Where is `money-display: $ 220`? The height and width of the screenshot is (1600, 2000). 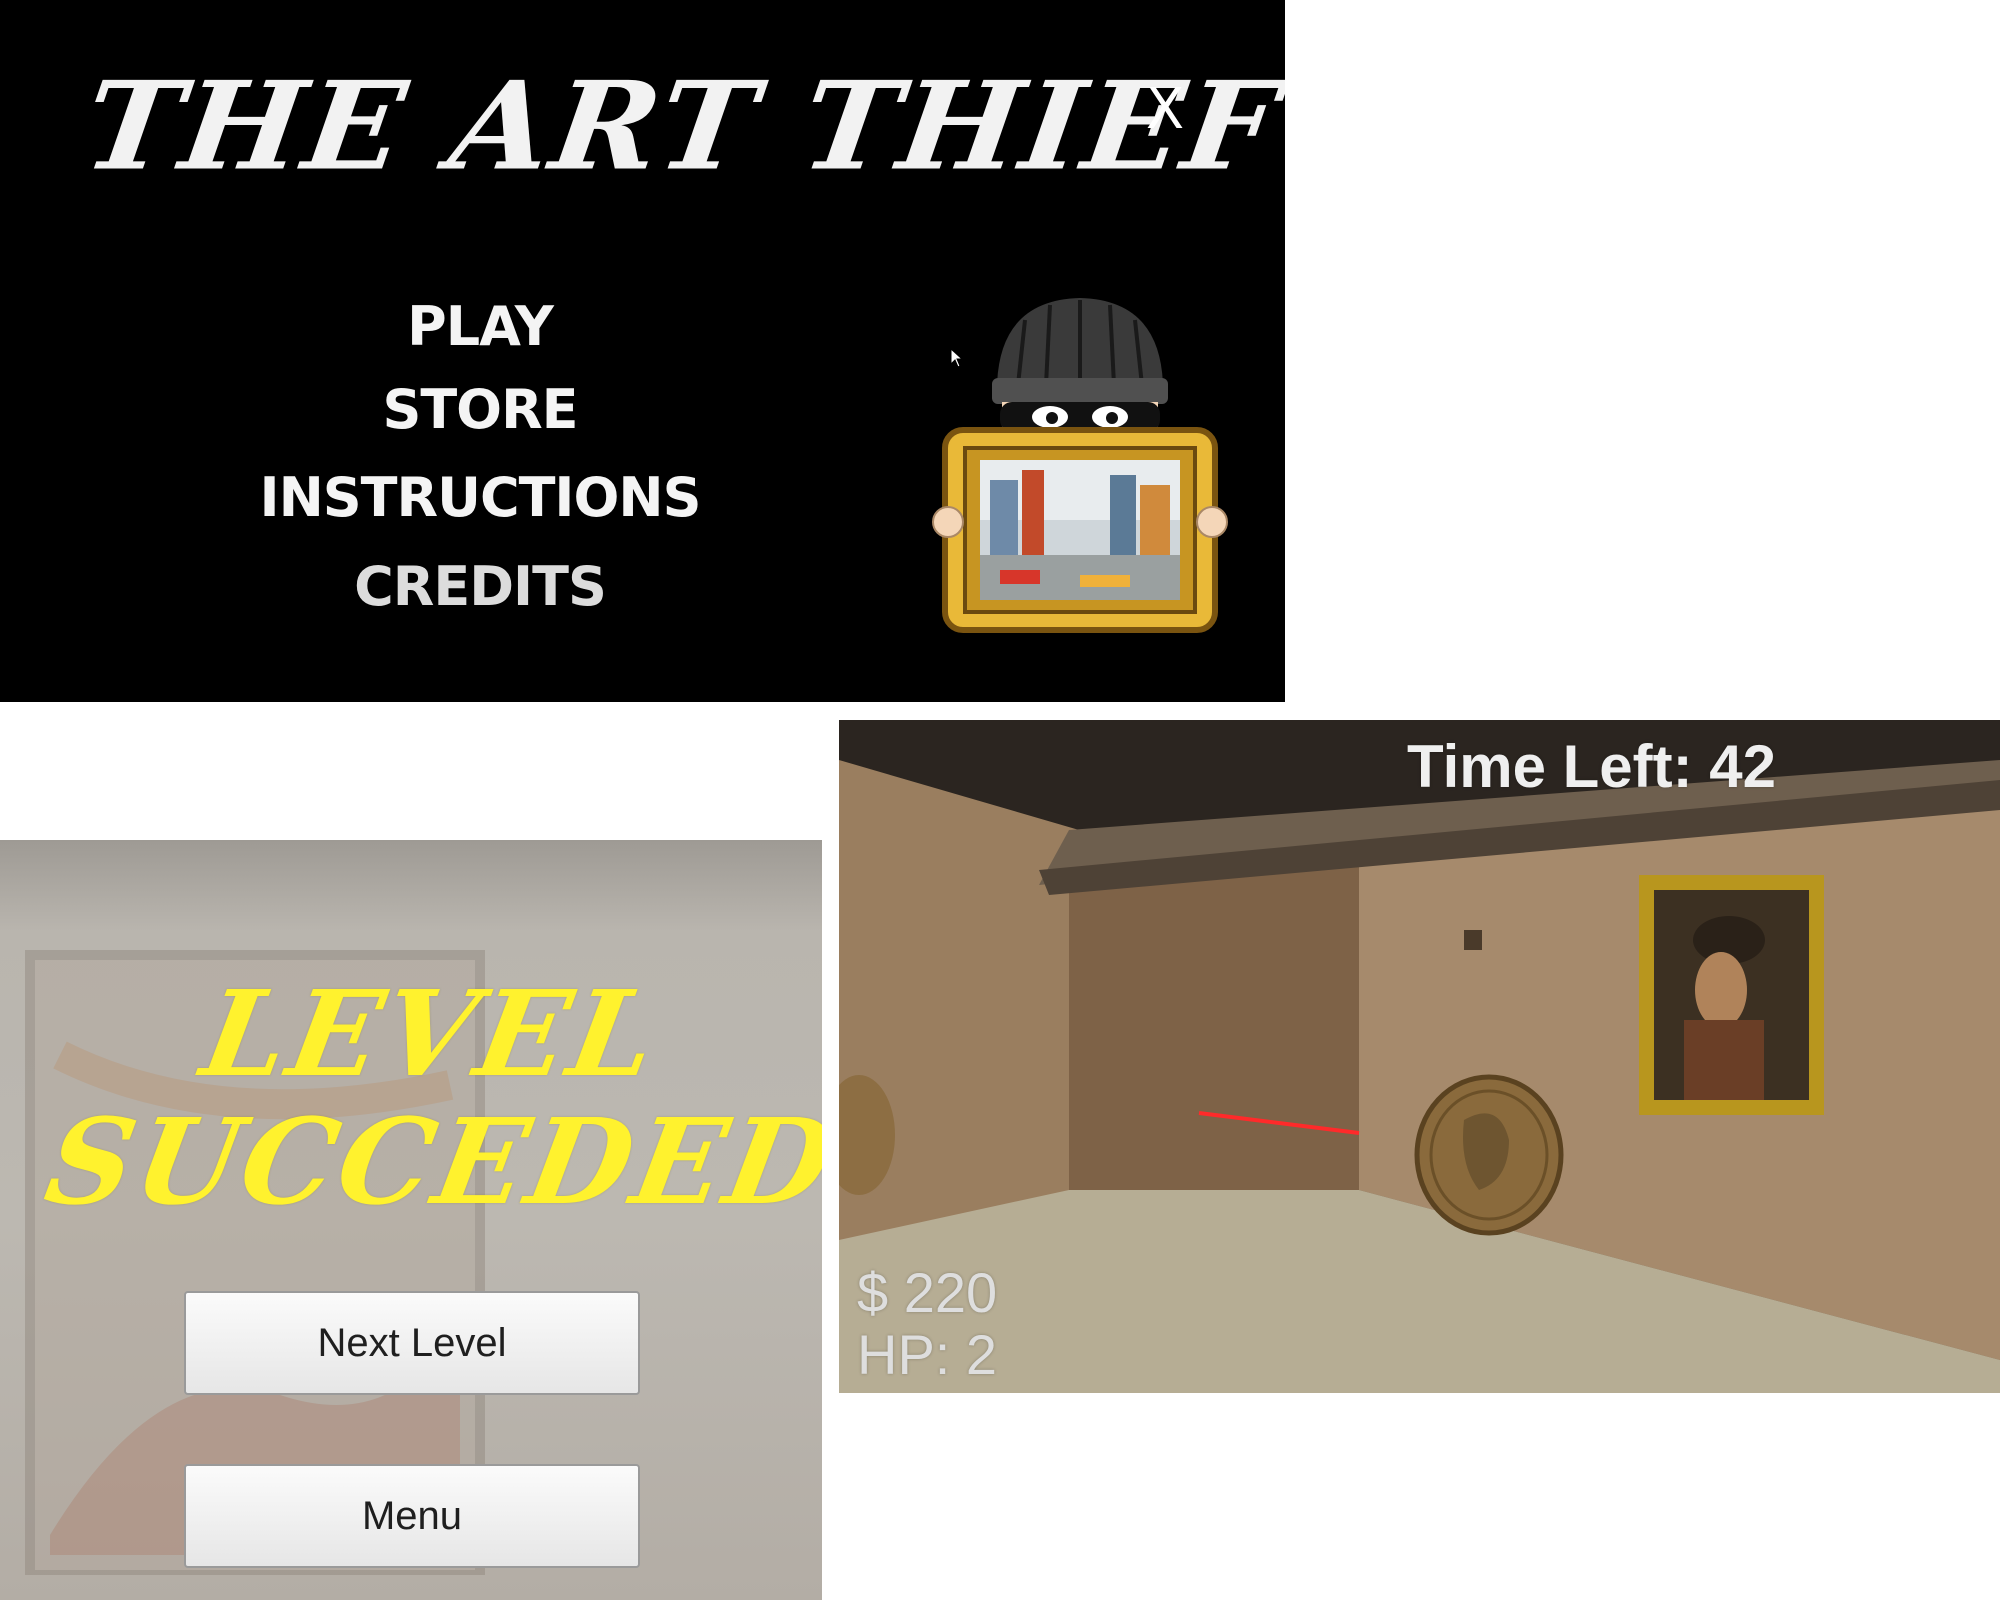 money-display: $ 220 is located at coordinates (927, 1292).